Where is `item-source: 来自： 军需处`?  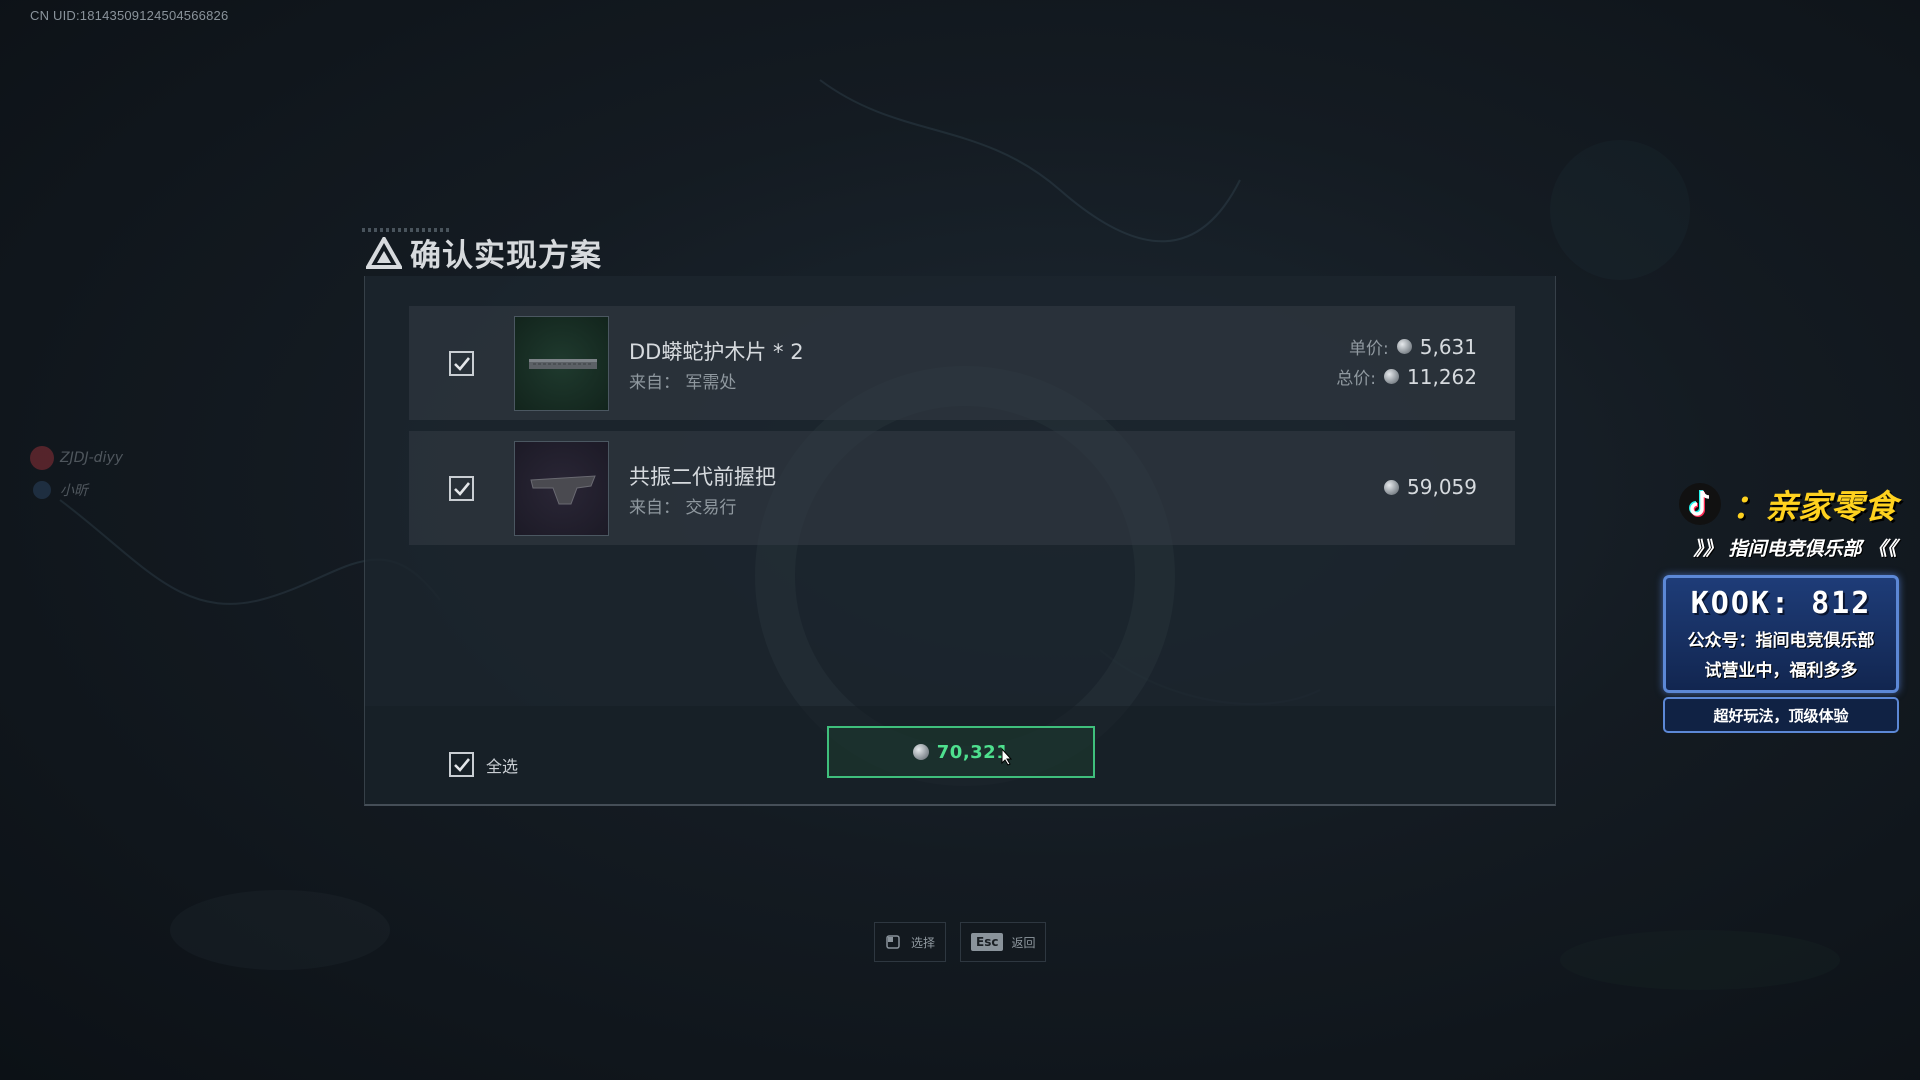
item-source: 来自： 军需处 is located at coordinates (683, 383).